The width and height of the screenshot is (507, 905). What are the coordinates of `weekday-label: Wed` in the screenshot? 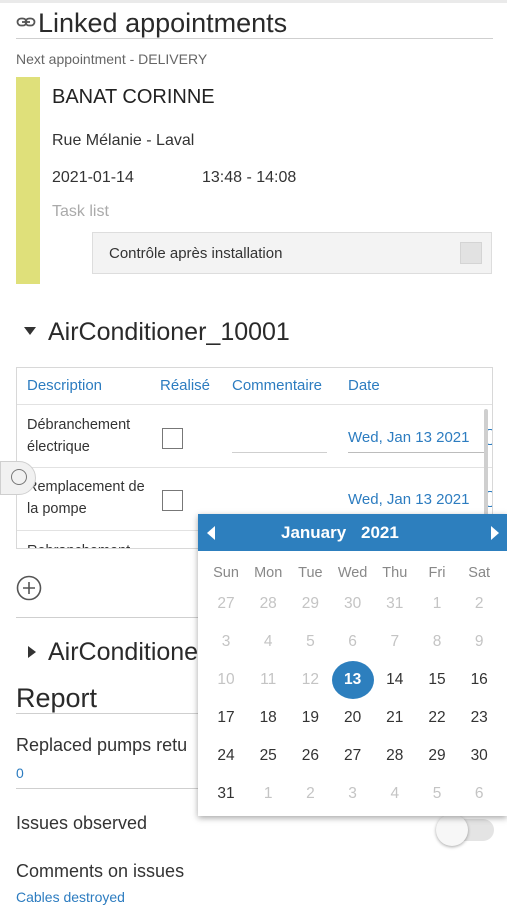 It's located at (352, 573).